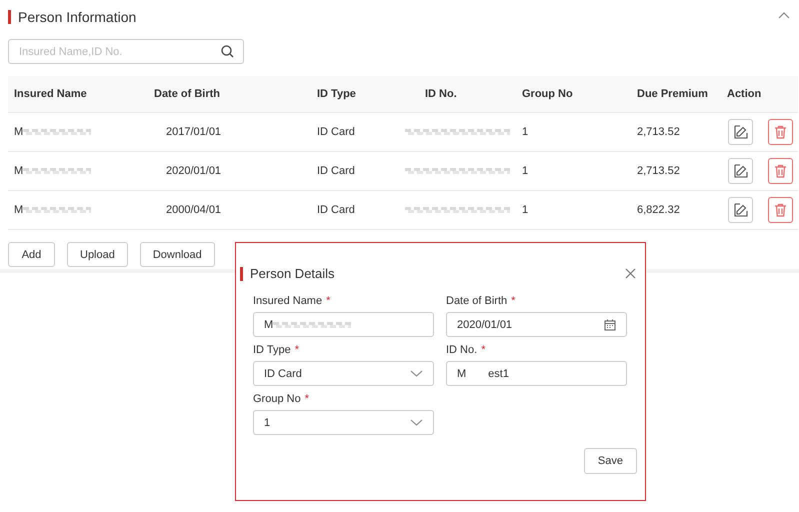 This screenshot has width=799, height=512. What do you see at coordinates (630, 273) in the screenshot?
I see `close-icon` at bounding box center [630, 273].